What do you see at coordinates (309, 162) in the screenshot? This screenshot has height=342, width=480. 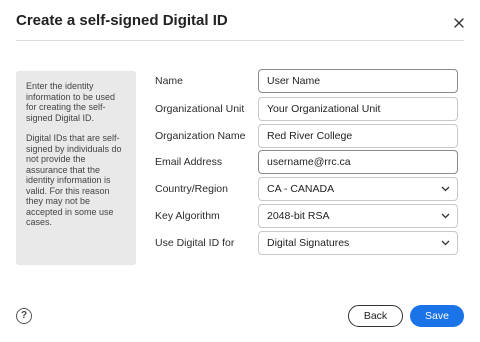 I see `email-value: username@rrc.ca` at bounding box center [309, 162].